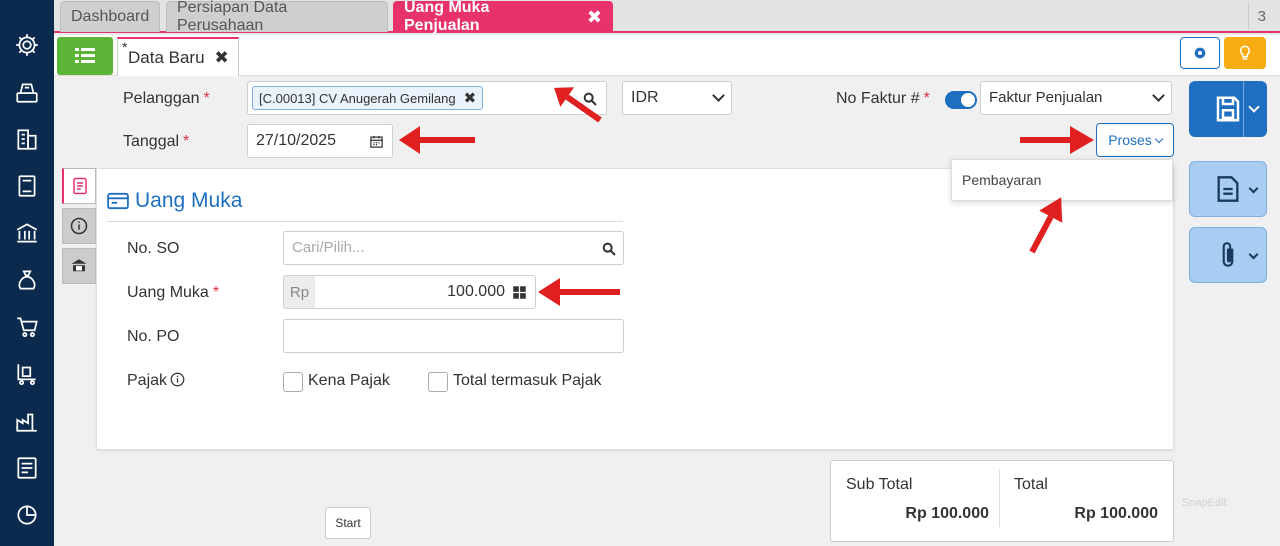  I want to click on arrow-annotation-proses, so click(1057, 140).